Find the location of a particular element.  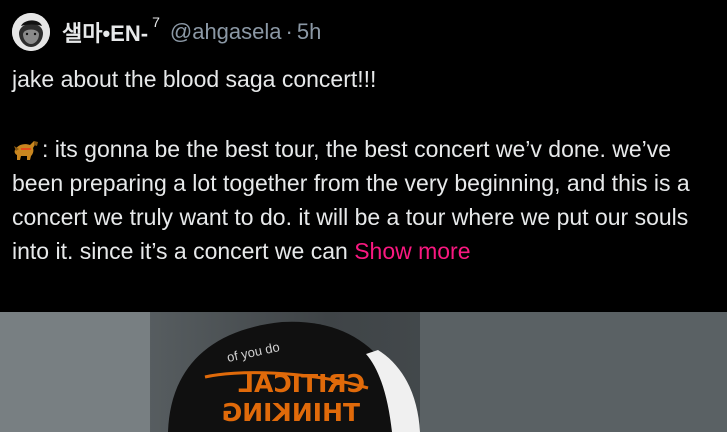

cap-text-line2: THINKING is located at coordinates (291, 412).